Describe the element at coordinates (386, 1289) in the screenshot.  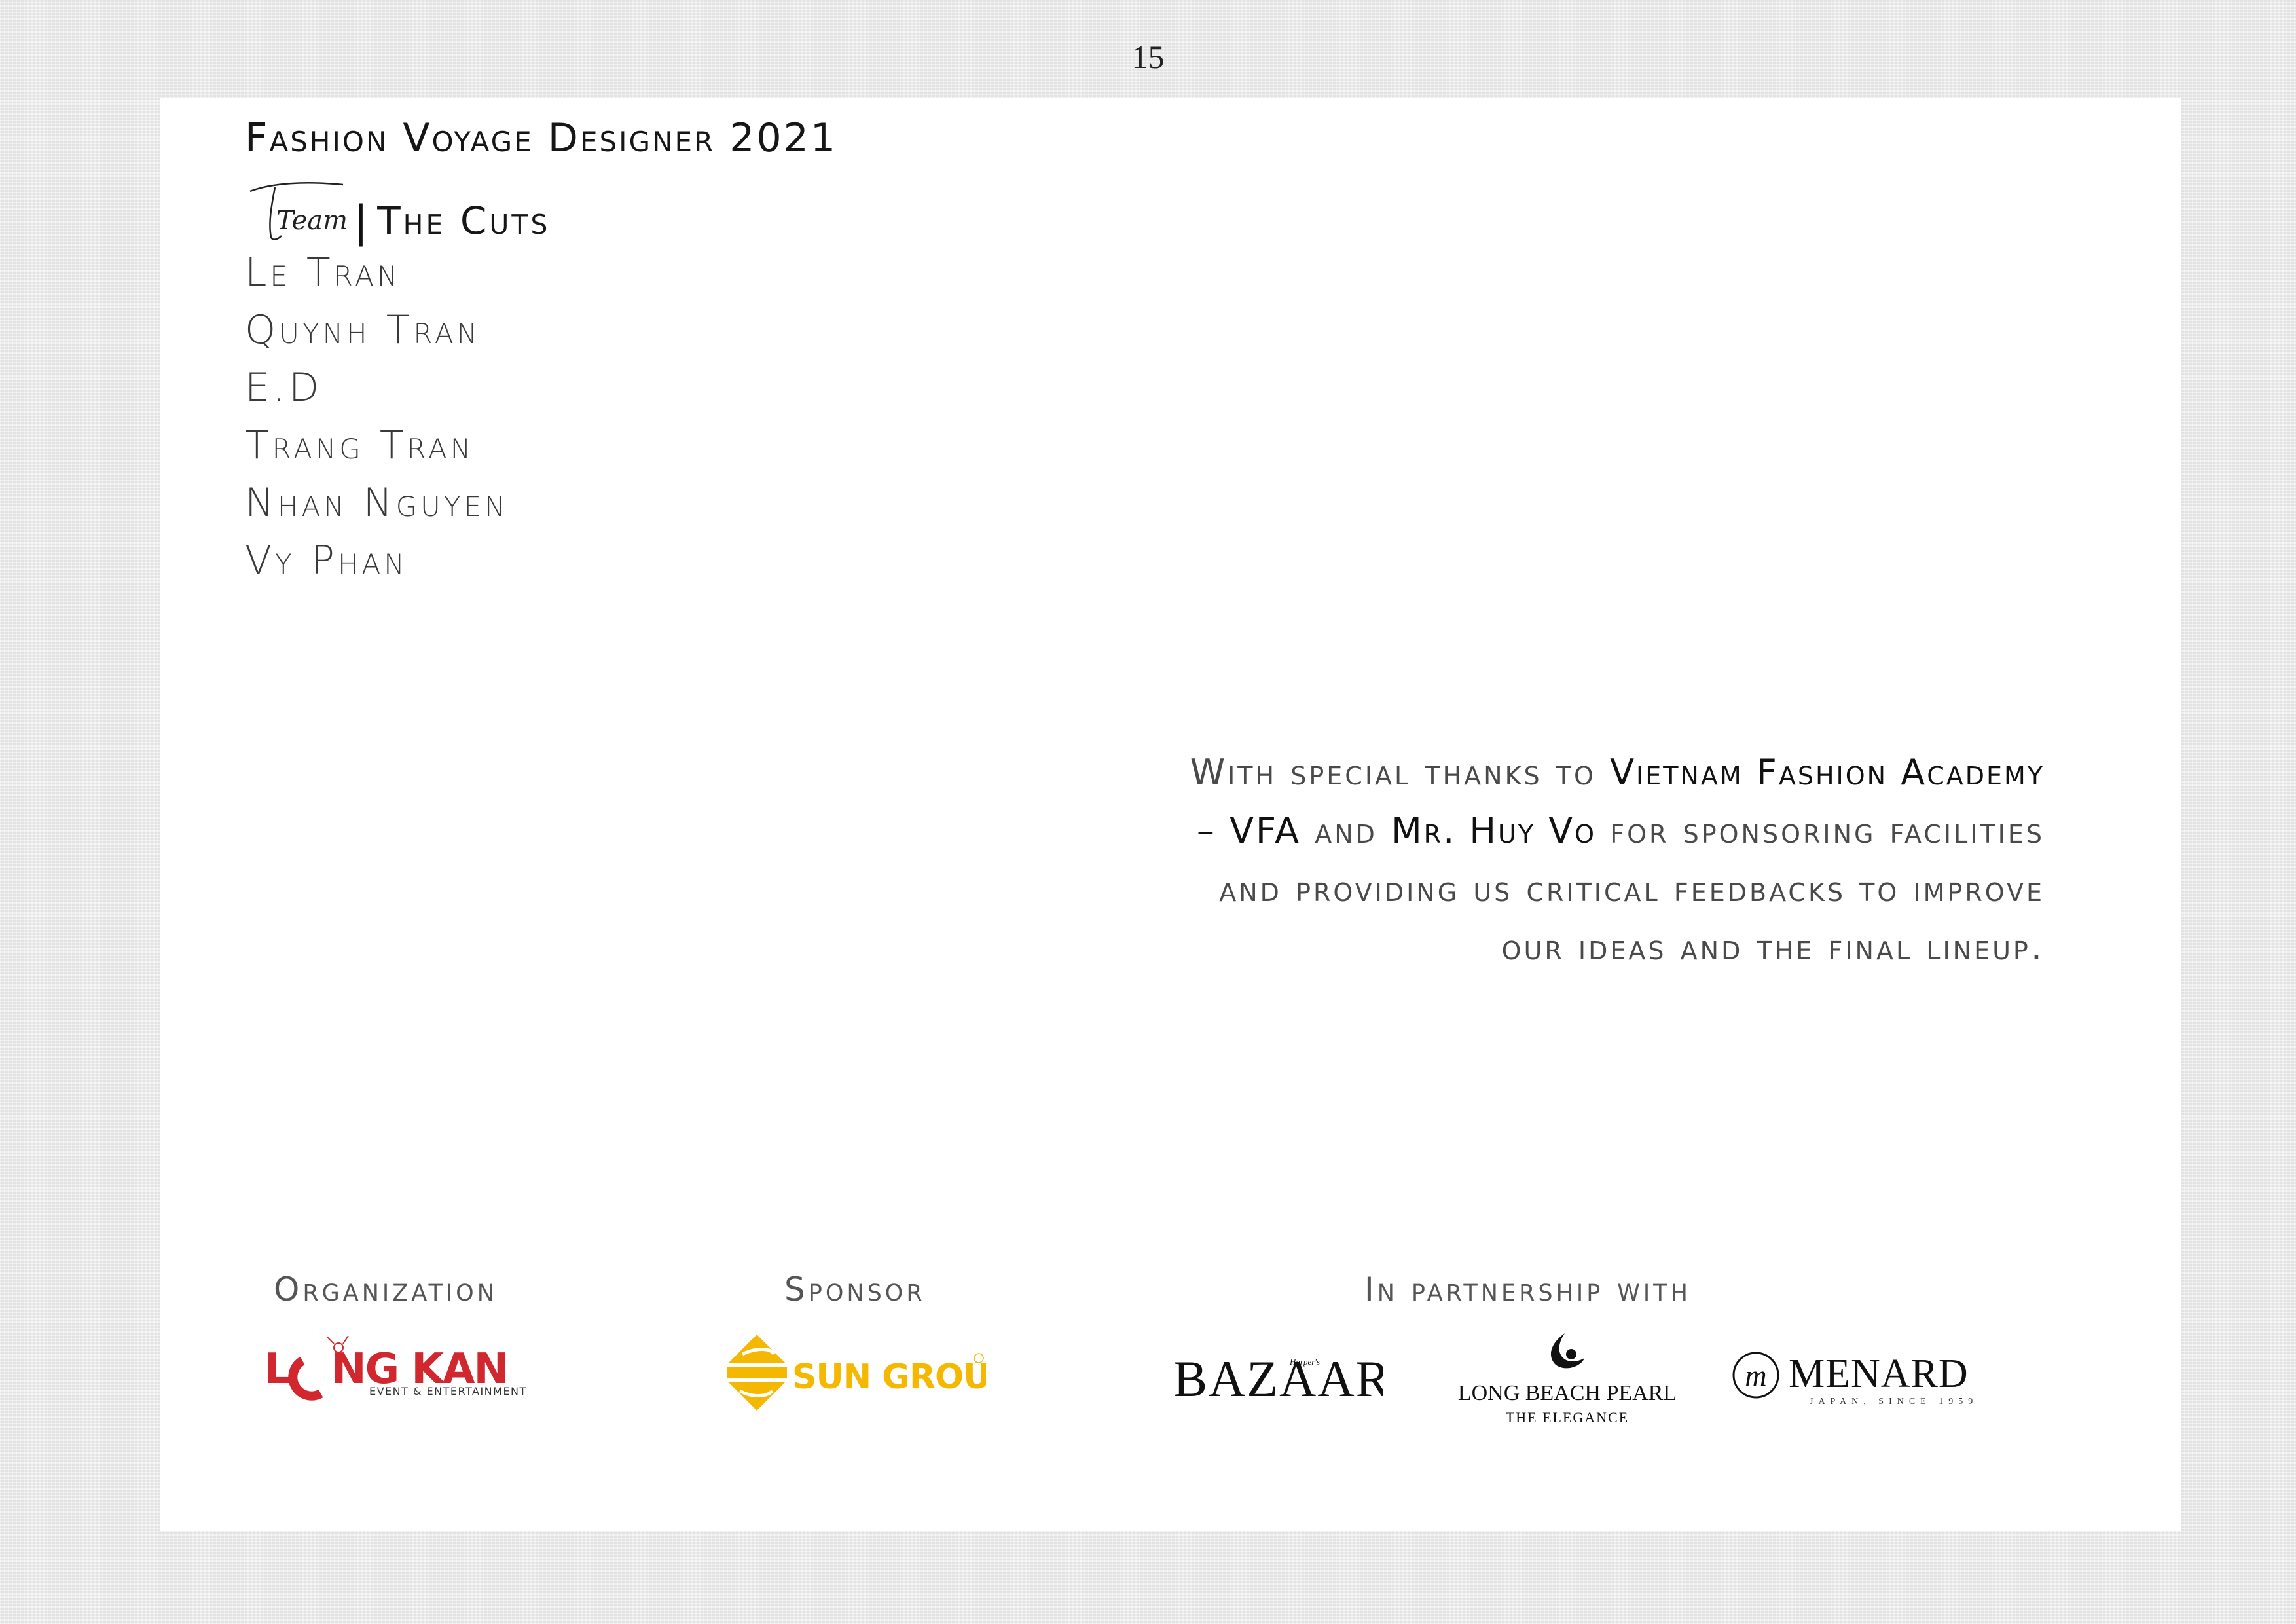
I see `organization-label: Organization` at that location.